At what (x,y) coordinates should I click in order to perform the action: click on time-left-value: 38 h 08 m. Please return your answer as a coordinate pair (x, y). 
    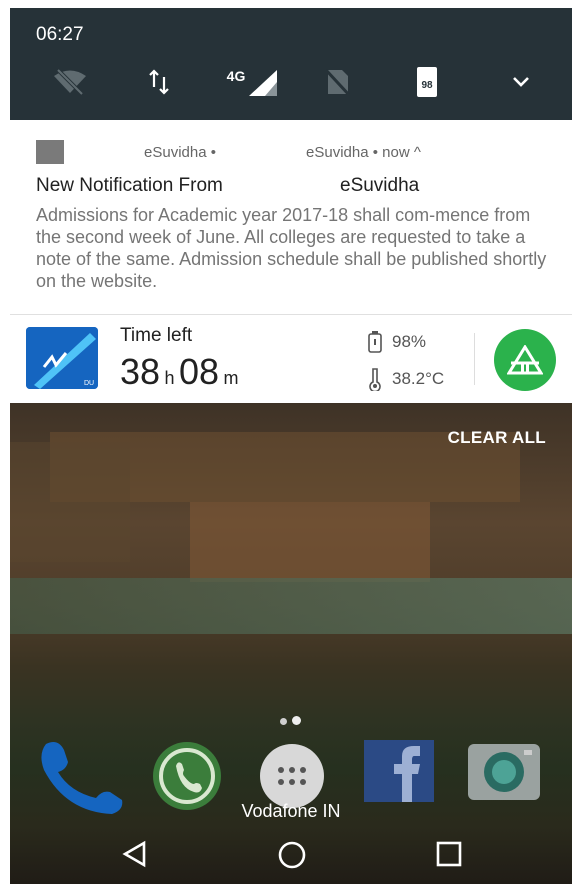
    Looking at the image, I should click on (179, 372).